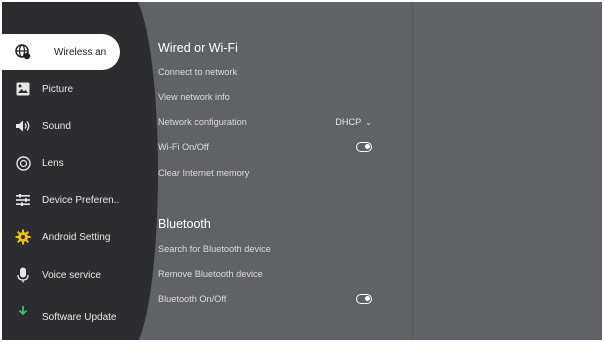 This screenshot has width=604, height=342. I want to click on remove-bluetooth-item: Remove Bluetooth device, so click(265, 274).